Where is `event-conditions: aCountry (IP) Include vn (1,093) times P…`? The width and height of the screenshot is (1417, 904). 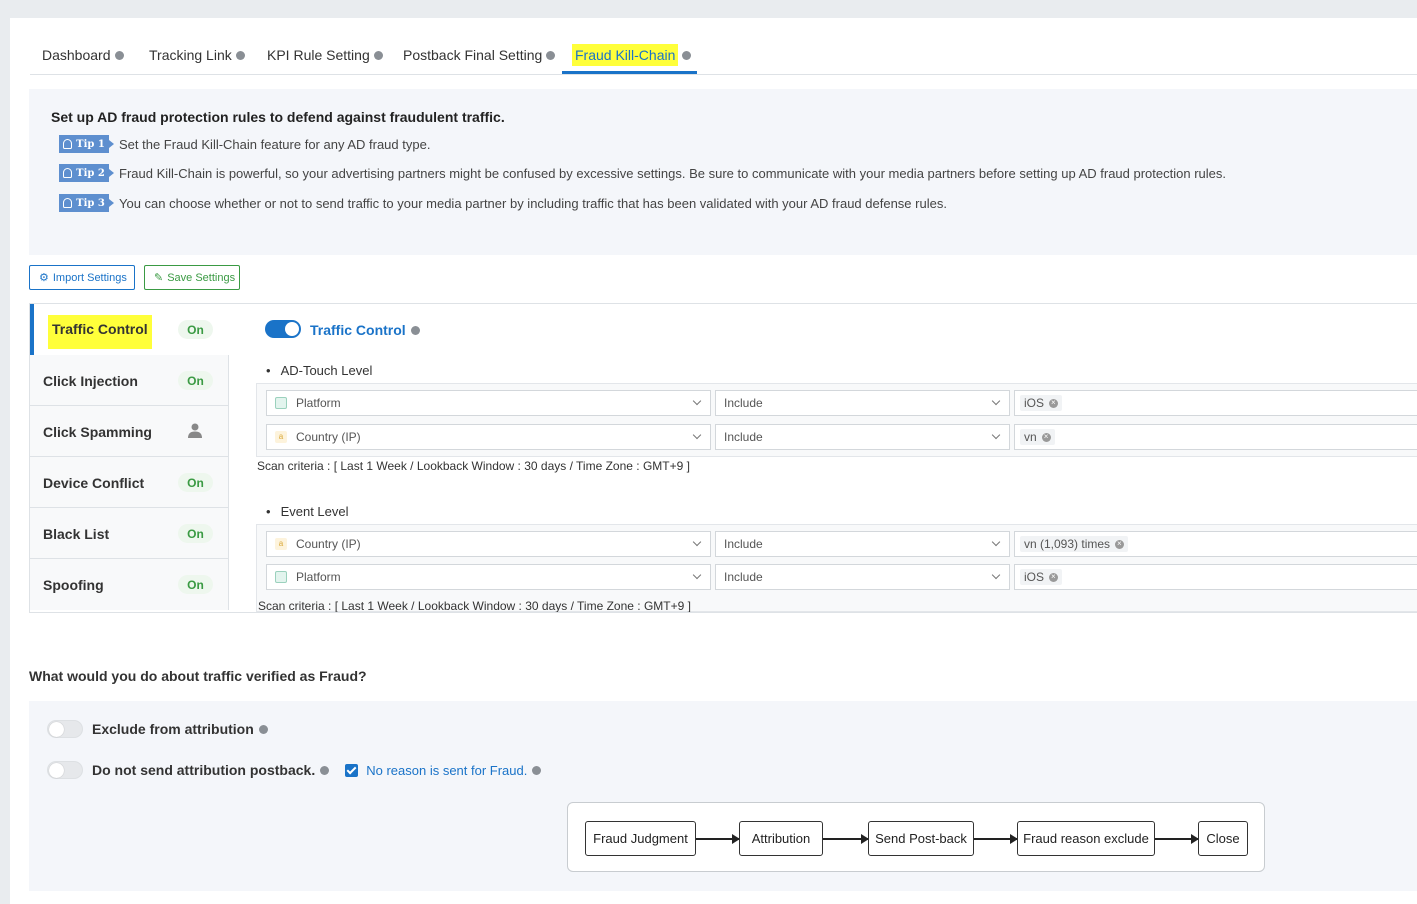 event-conditions: aCountry (IP) Include vn (1,093) times P… is located at coordinates (836, 568).